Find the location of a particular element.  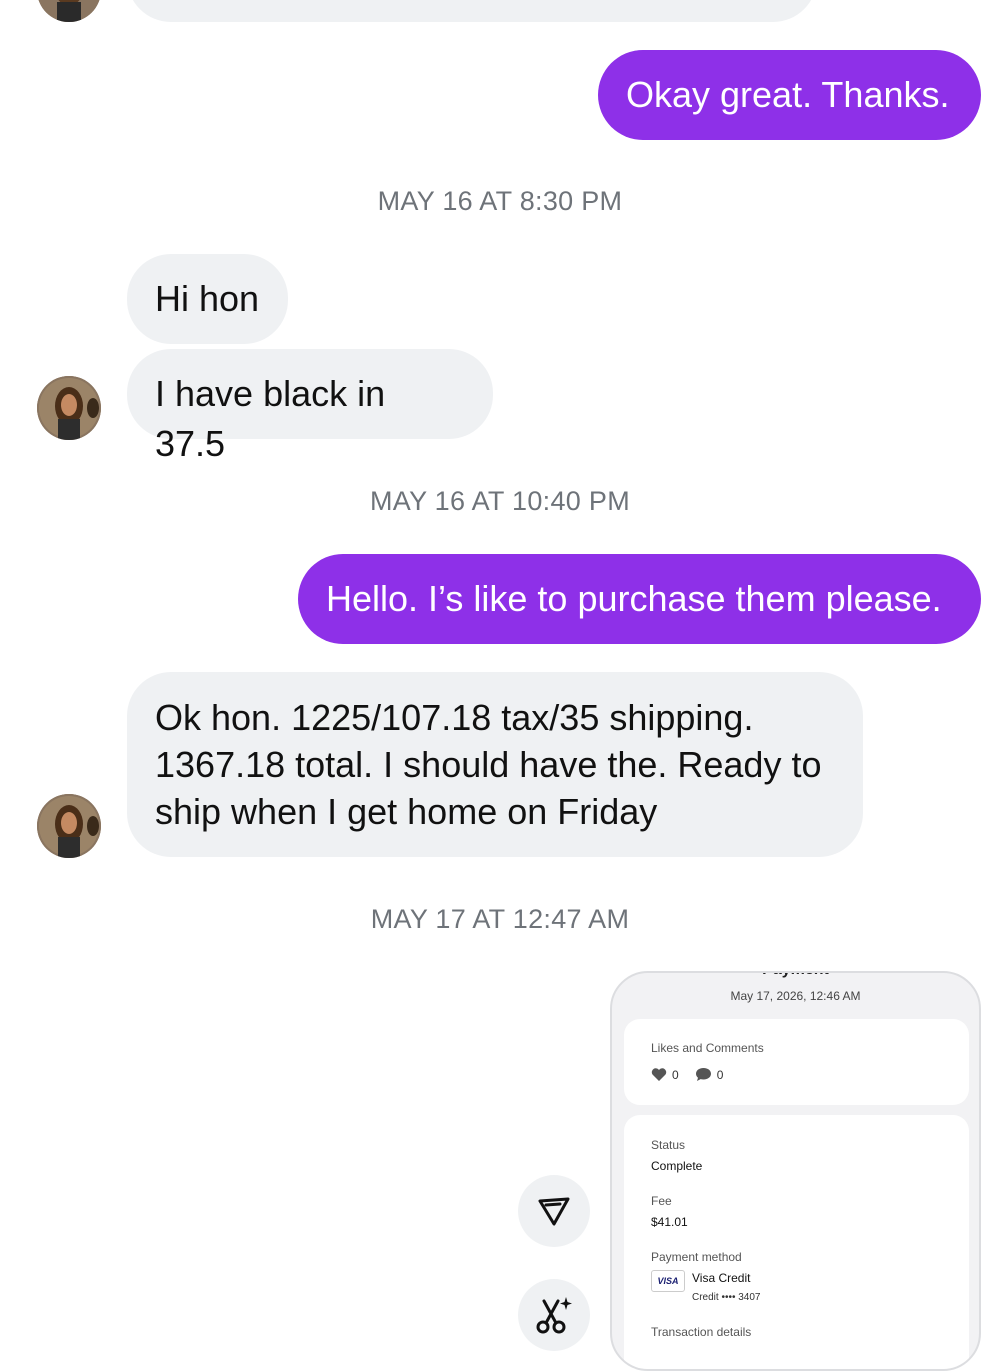

payment-date: May 17, 2026, 12:46 AM is located at coordinates (795, 996).